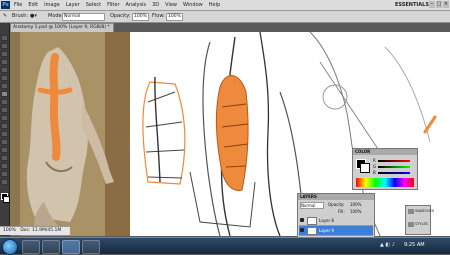 The width and height of the screenshot is (450, 255). I want to click on taskbar-app-icon, so click(91, 247).